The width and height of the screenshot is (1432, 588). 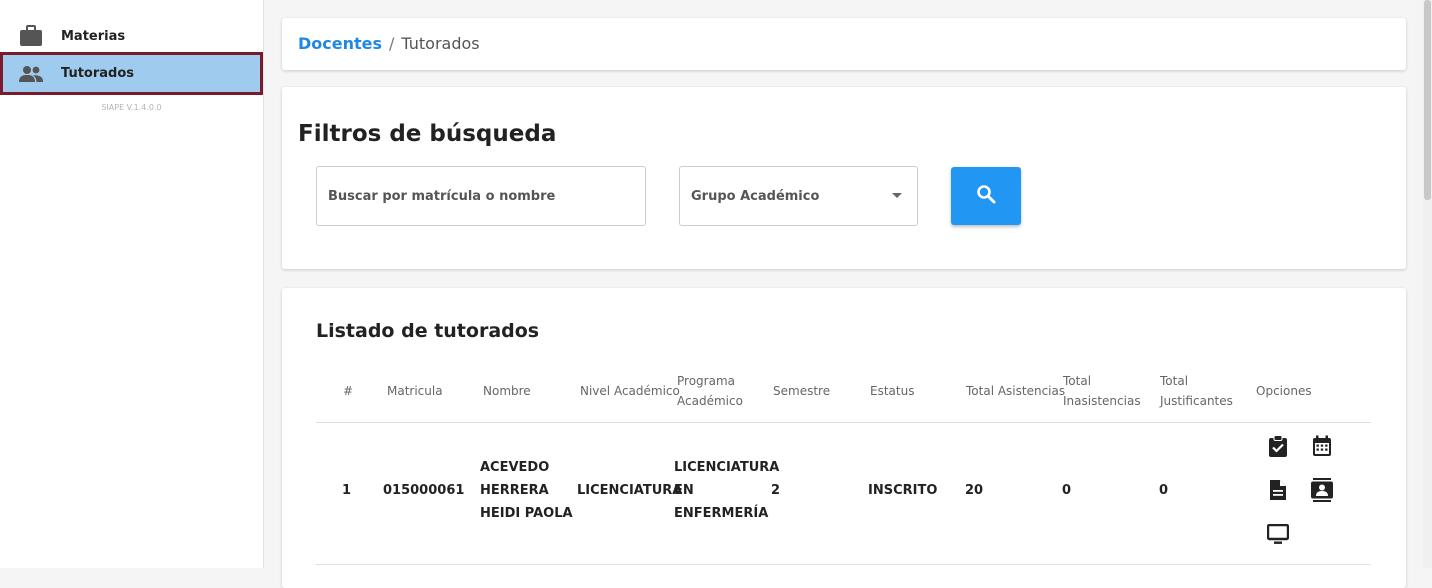 What do you see at coordinates (755, 196) in the screenshot?
I see `group-select-placeholder: Grupo Académico` at bounding box center [755, 196].